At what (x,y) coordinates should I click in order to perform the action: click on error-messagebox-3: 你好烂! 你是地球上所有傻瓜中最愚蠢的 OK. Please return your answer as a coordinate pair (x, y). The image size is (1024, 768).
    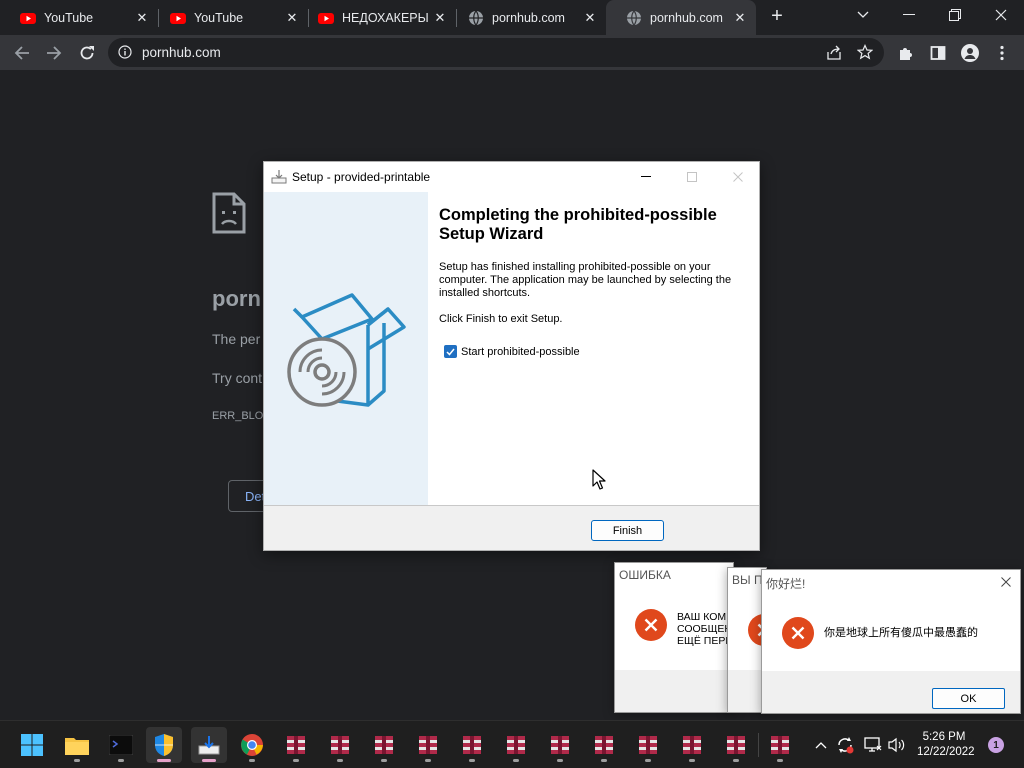
    Looking at the image, I should click on (891, 641).